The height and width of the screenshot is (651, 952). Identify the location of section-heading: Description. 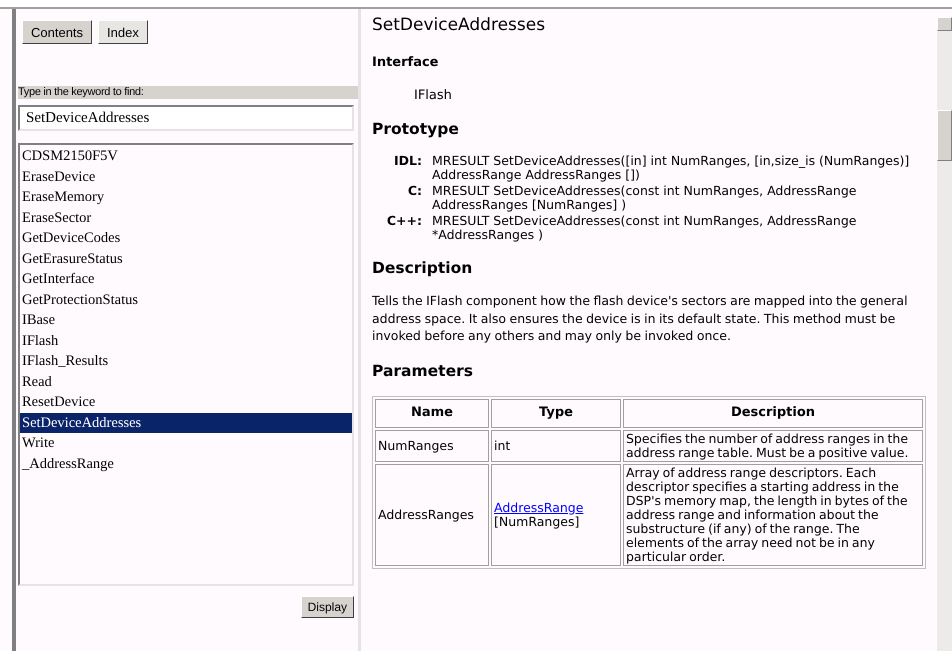
(423, 268).